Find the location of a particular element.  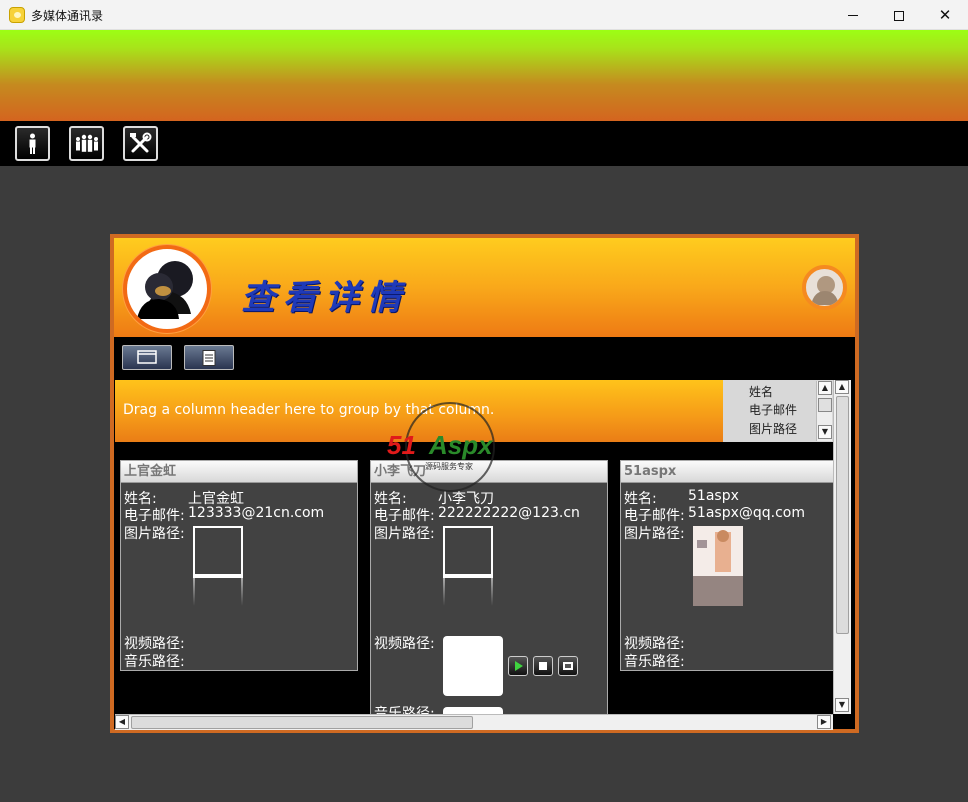

window-title: 多媒体通讯录 is located at coordinates (67, 16).